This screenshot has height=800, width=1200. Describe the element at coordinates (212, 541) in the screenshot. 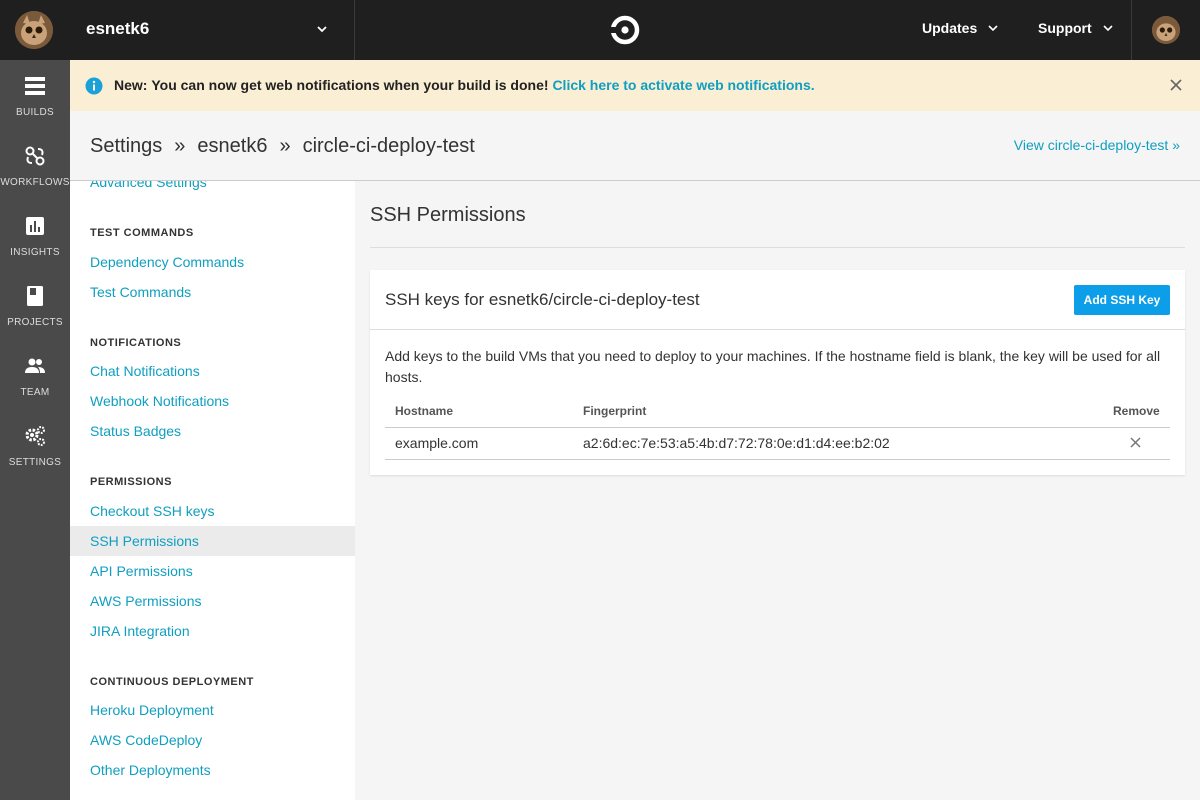

I see `sidebar-item-ssh-permissions: SSH Permissions` at that location.